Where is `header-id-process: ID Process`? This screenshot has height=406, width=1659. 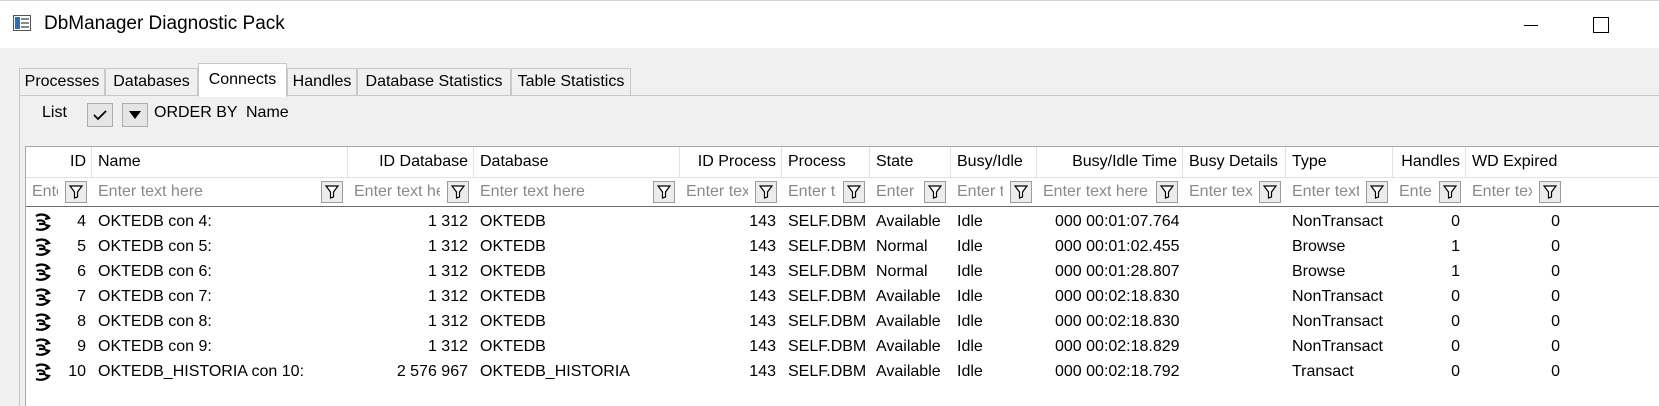
header-id-process: ID Process is located at coordinates (731, 162).